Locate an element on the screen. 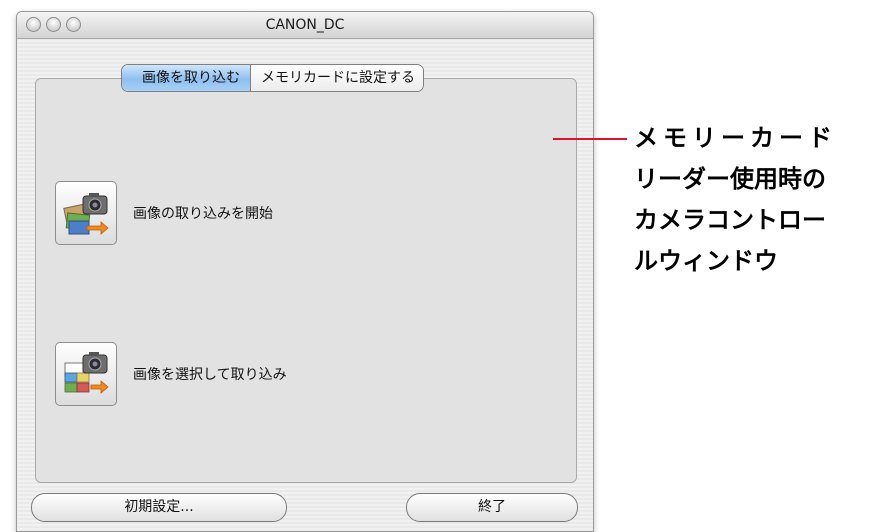 Image resolution: width=870 pixels, height=532 pixels. callout-line-1: メモリーカード is located at coordinates (735, 138).